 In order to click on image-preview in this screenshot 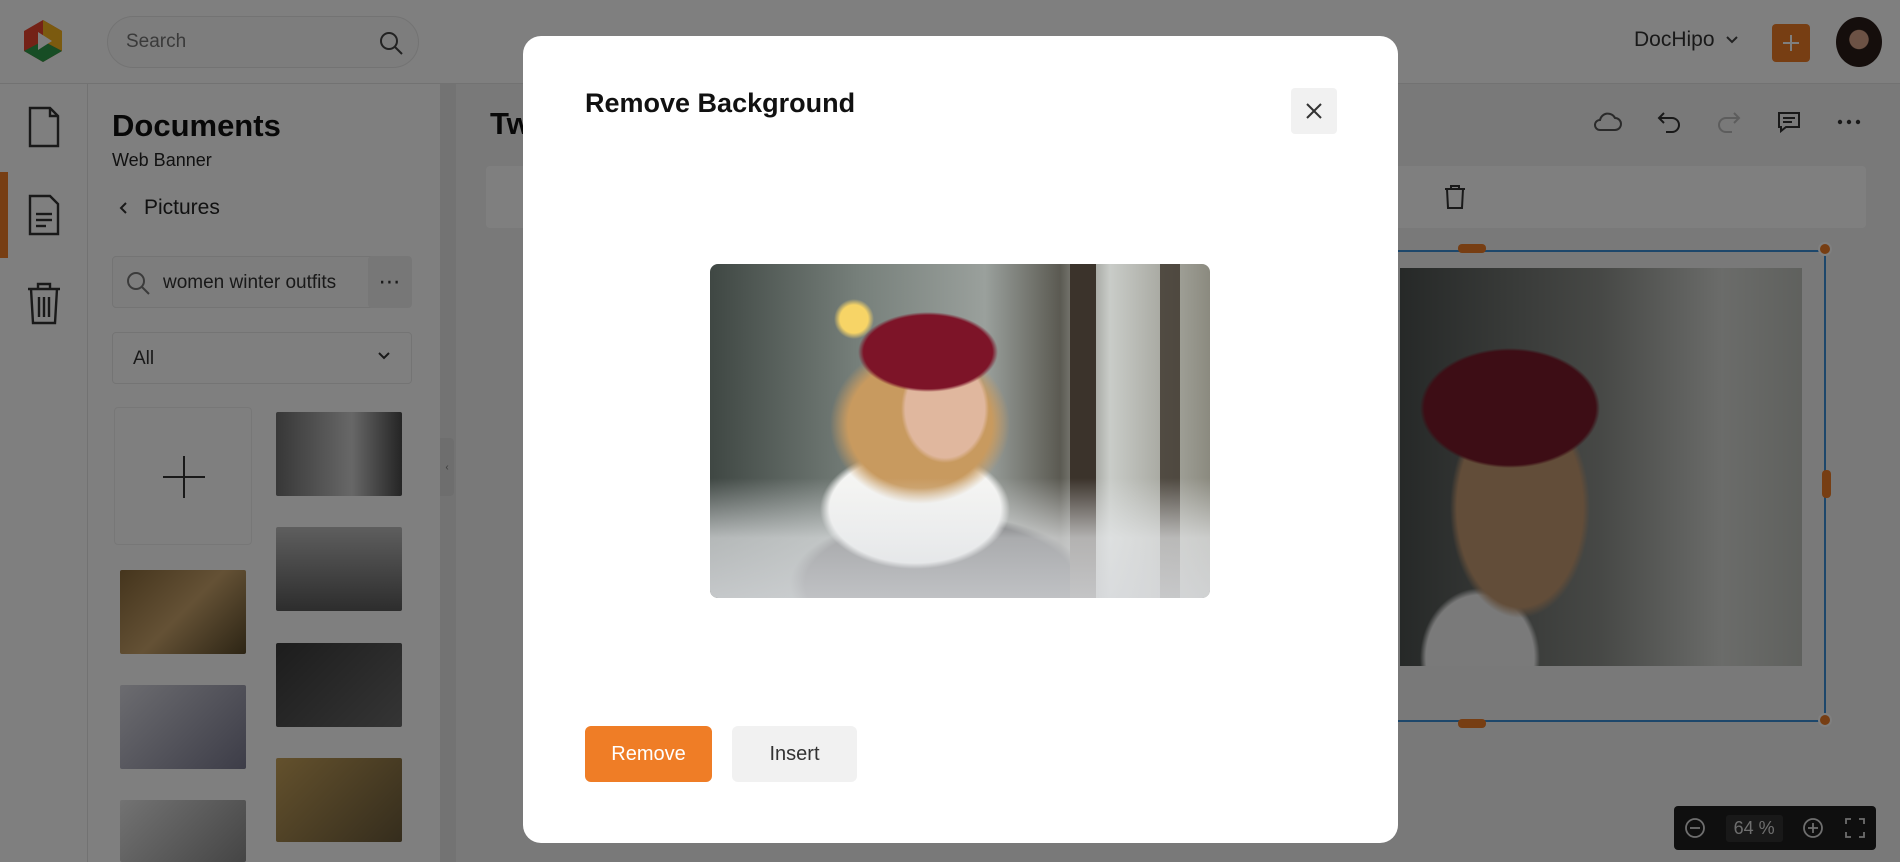, I will do `click(960, 431)`.